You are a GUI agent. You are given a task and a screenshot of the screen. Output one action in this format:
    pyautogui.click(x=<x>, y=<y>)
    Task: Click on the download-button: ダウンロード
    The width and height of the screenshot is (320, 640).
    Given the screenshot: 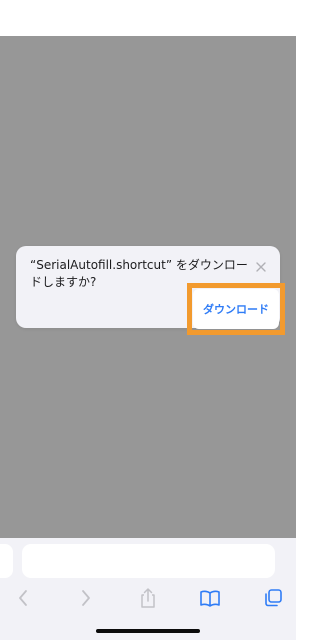 What is the action you would take?
    pyautogui.click(x=236, y=309)
    